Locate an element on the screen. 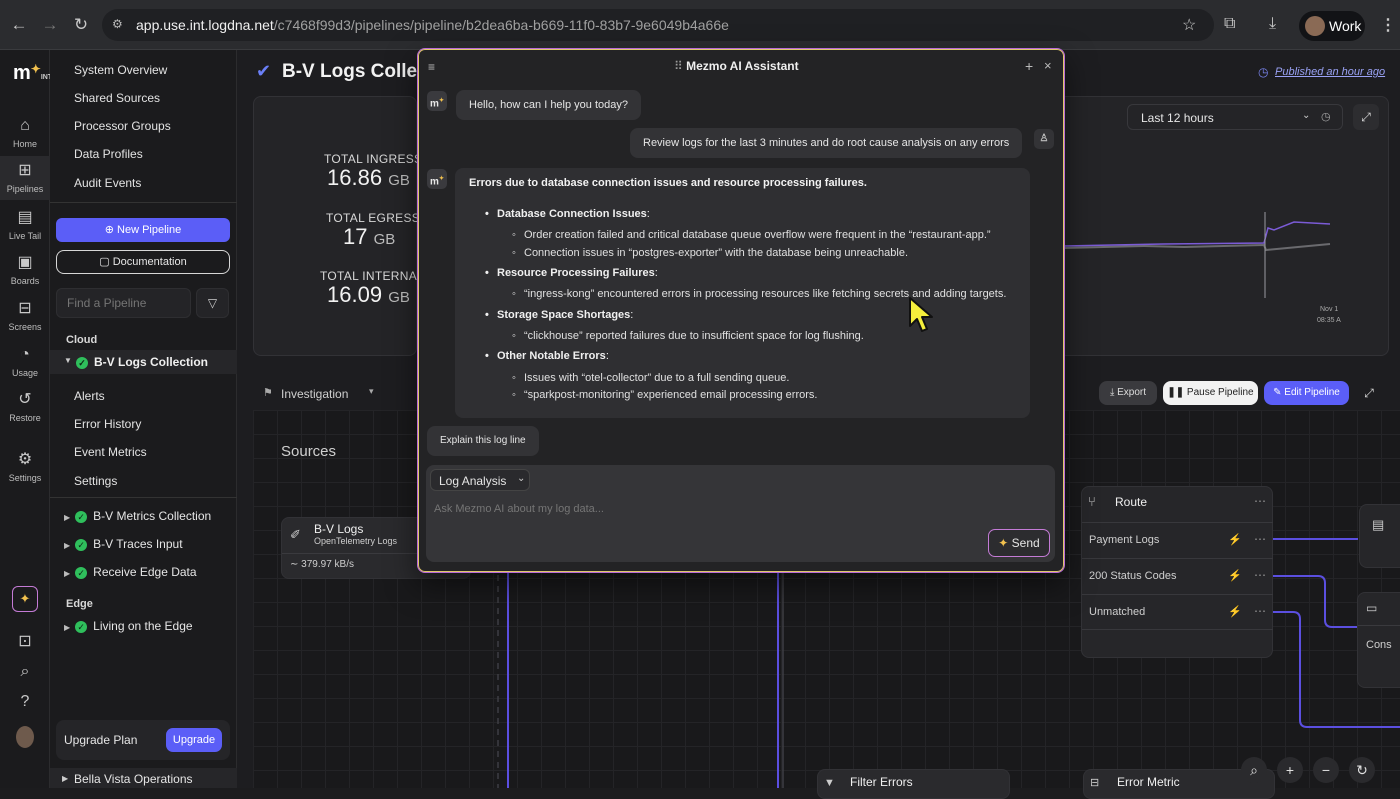 This screenshot has width=1400, height=799. nav-audit-events: Audit Events is located at coordinates (107, 183).